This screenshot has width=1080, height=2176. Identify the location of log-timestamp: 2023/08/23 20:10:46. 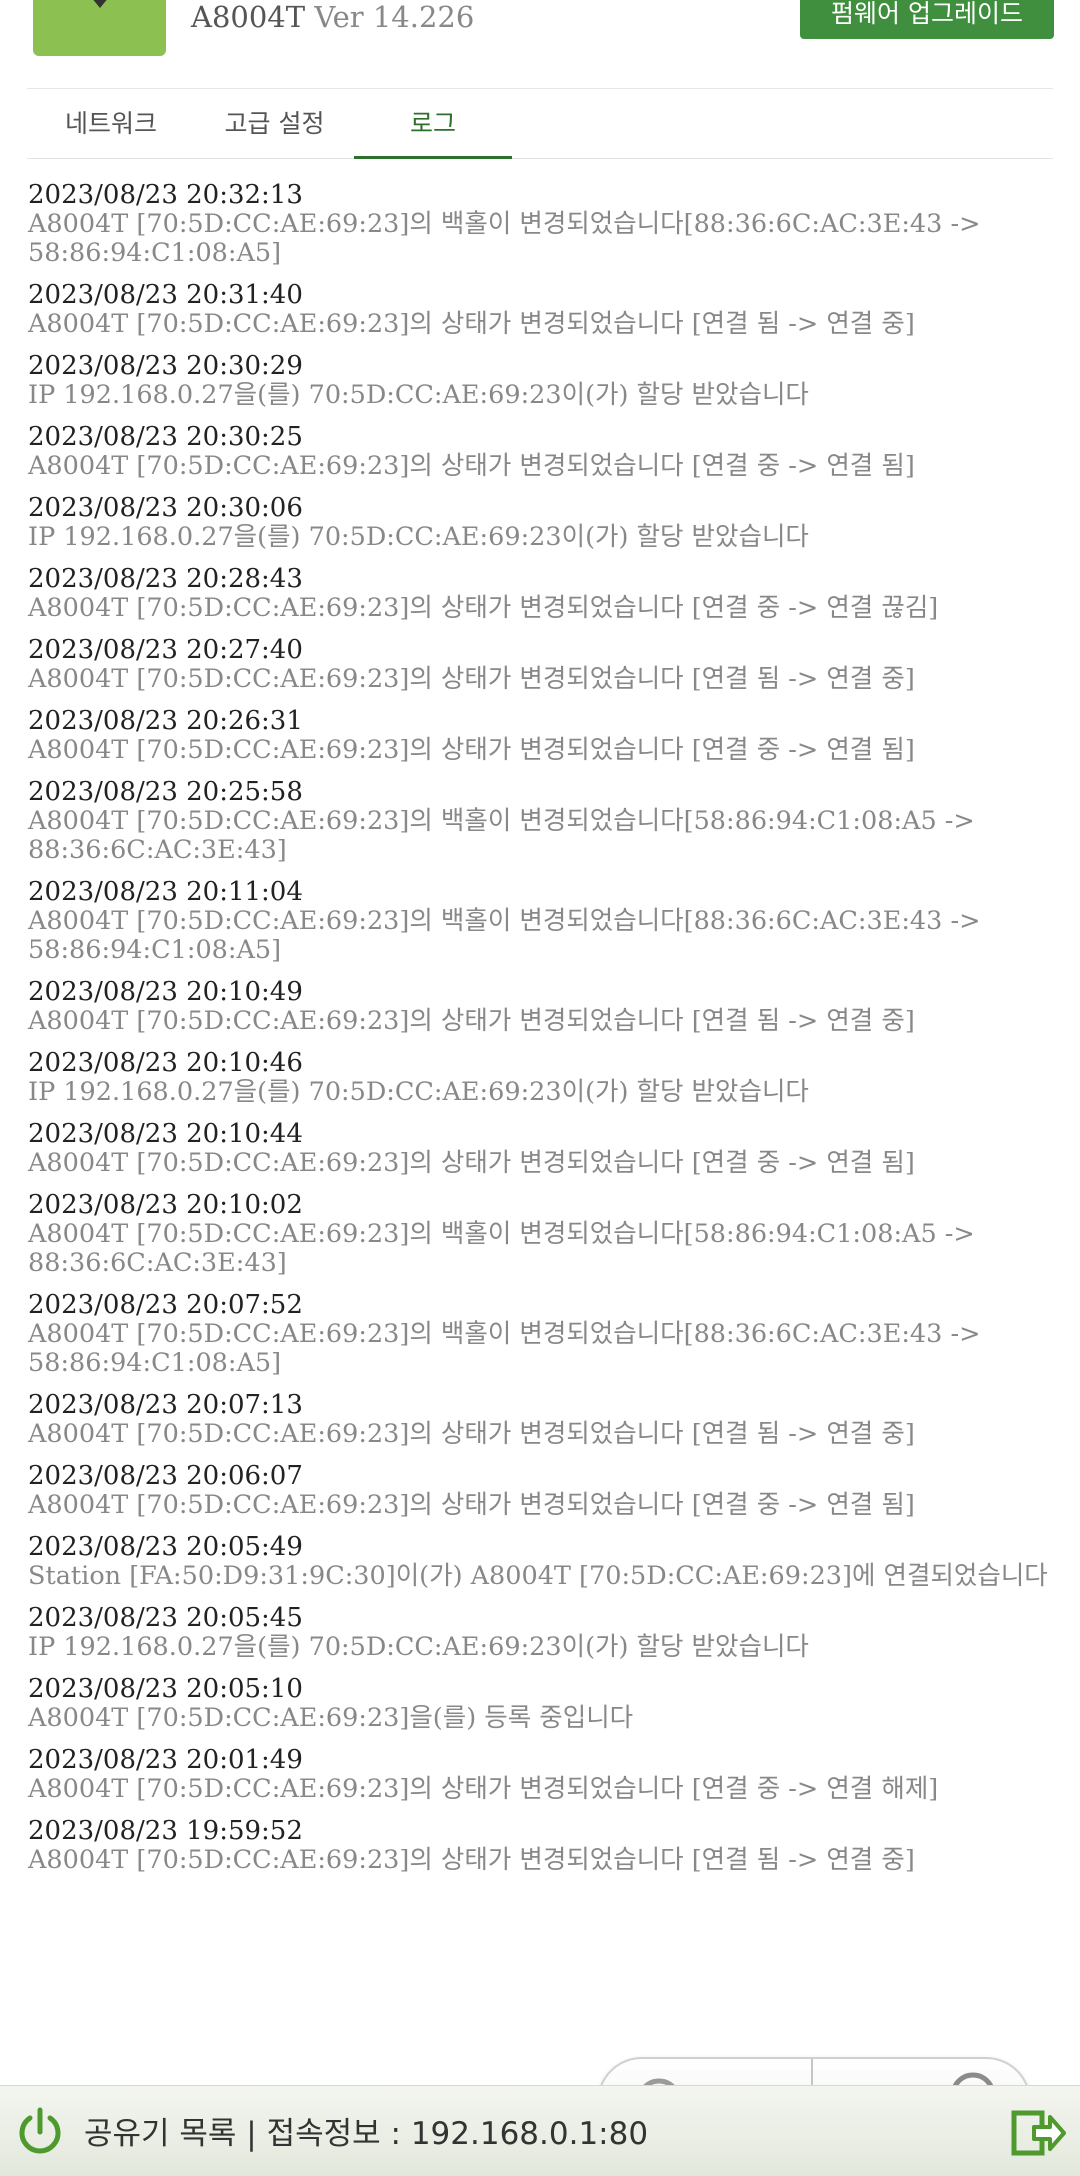
(165, 1063).